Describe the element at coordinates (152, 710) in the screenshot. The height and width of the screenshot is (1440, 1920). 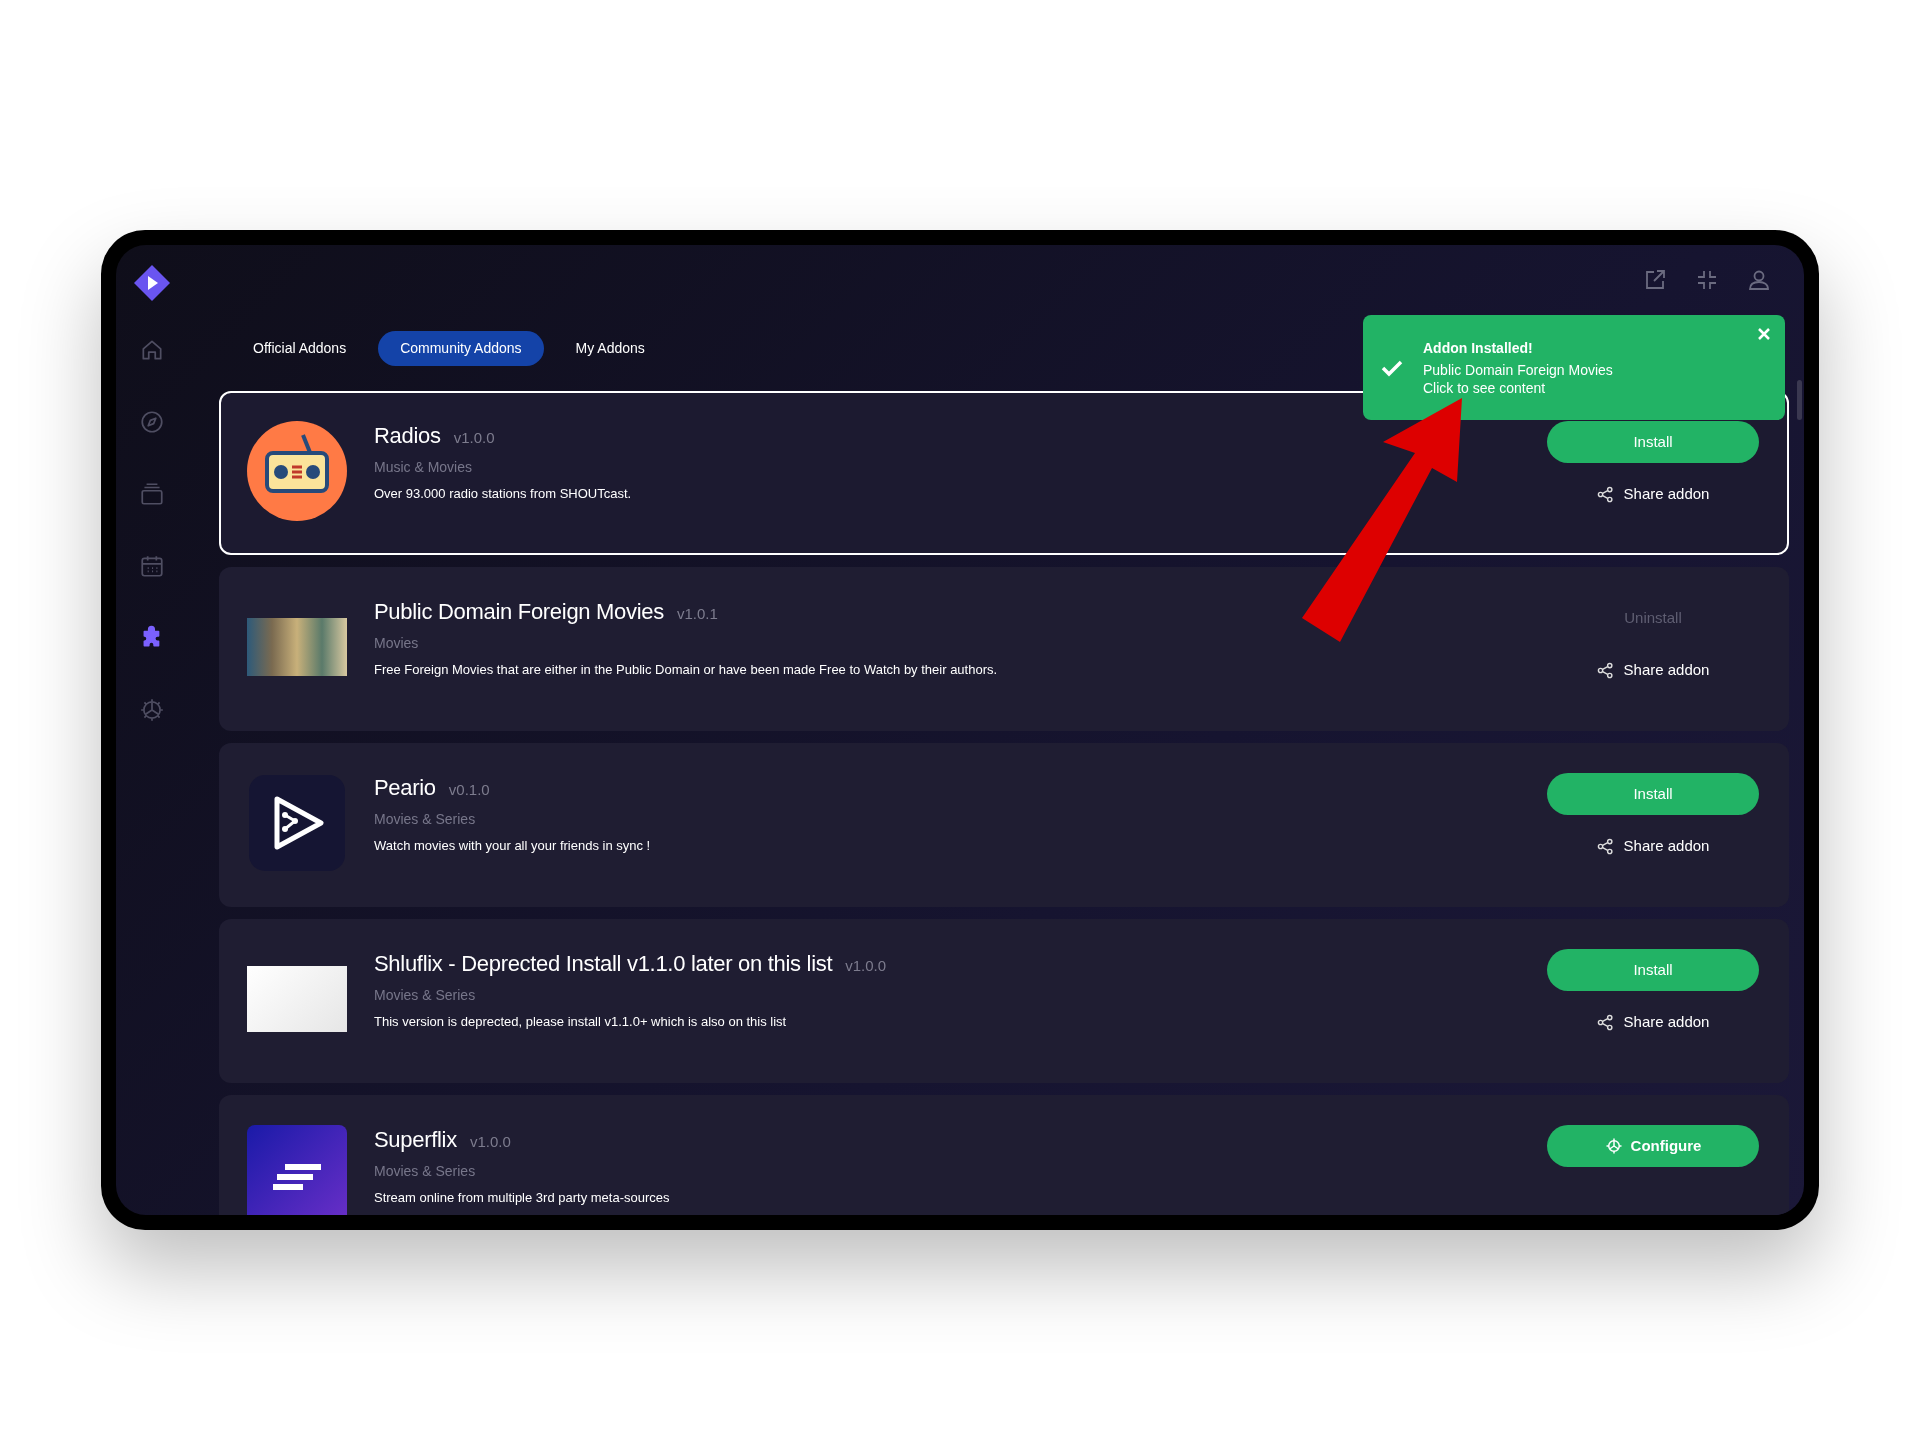
I see `settings-icon` at that location.